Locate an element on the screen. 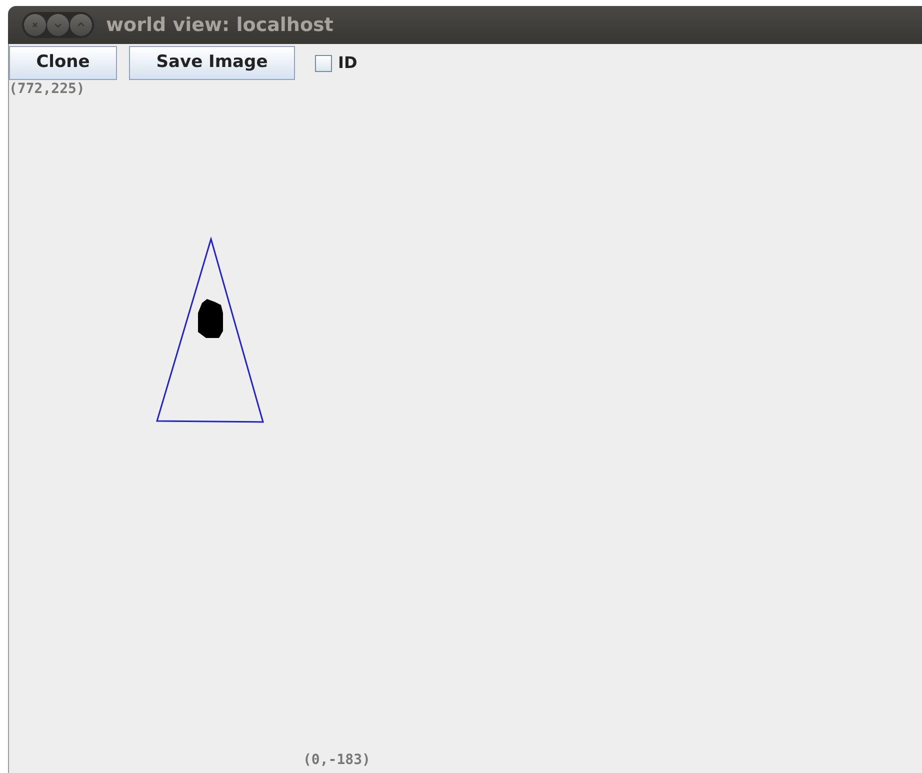 The height and width of the screenshot is (773, 922). minimize-button is located at coordinates (58, 25).